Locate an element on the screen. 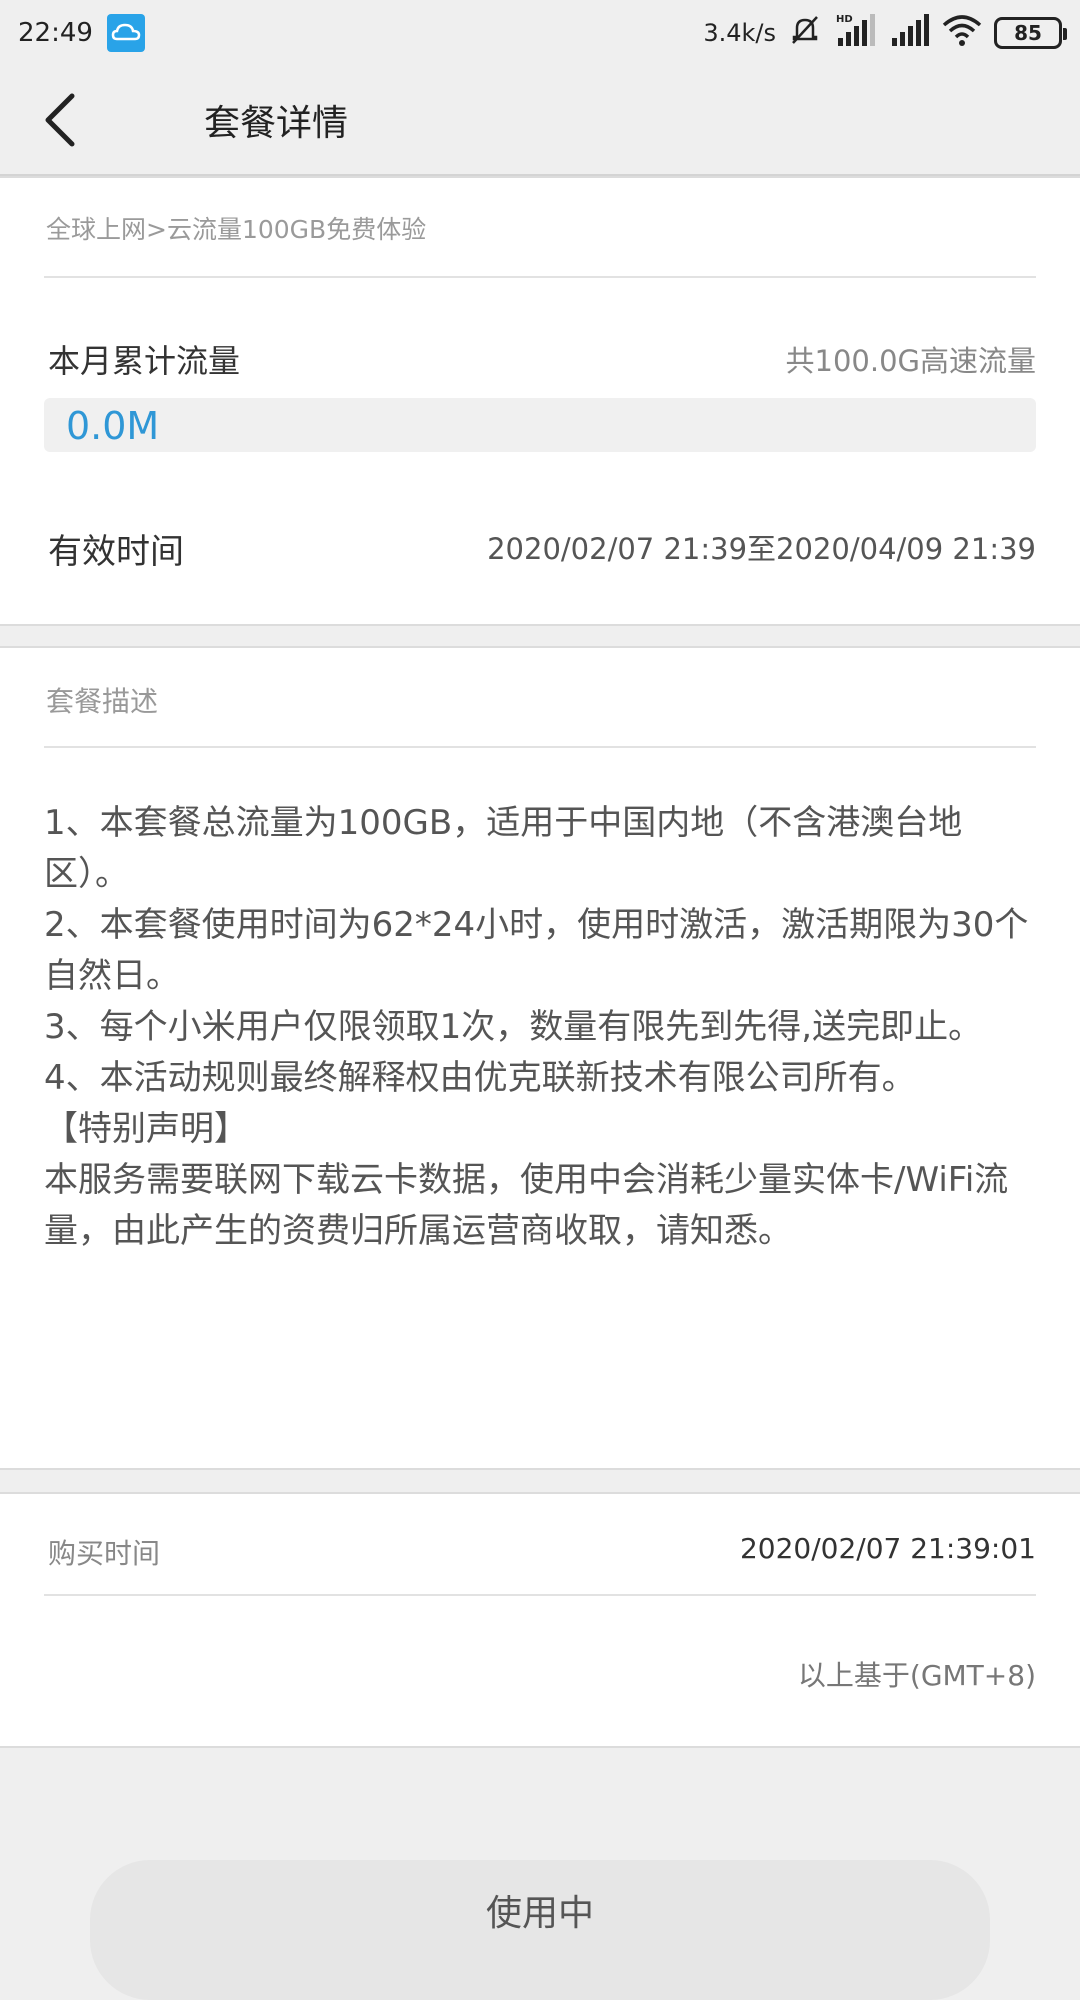  page-title: 套餐详情 is located at coordinates (276, 123).